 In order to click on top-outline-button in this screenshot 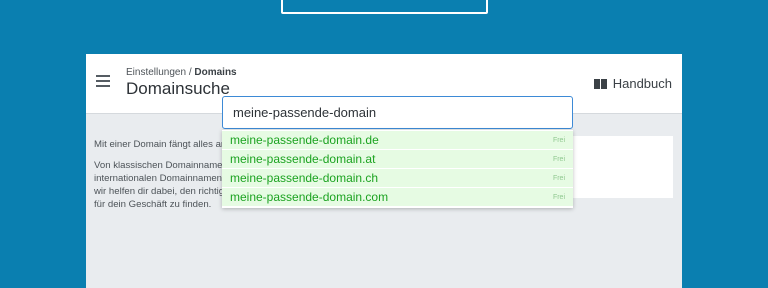, I will do `click(384, 7)`.